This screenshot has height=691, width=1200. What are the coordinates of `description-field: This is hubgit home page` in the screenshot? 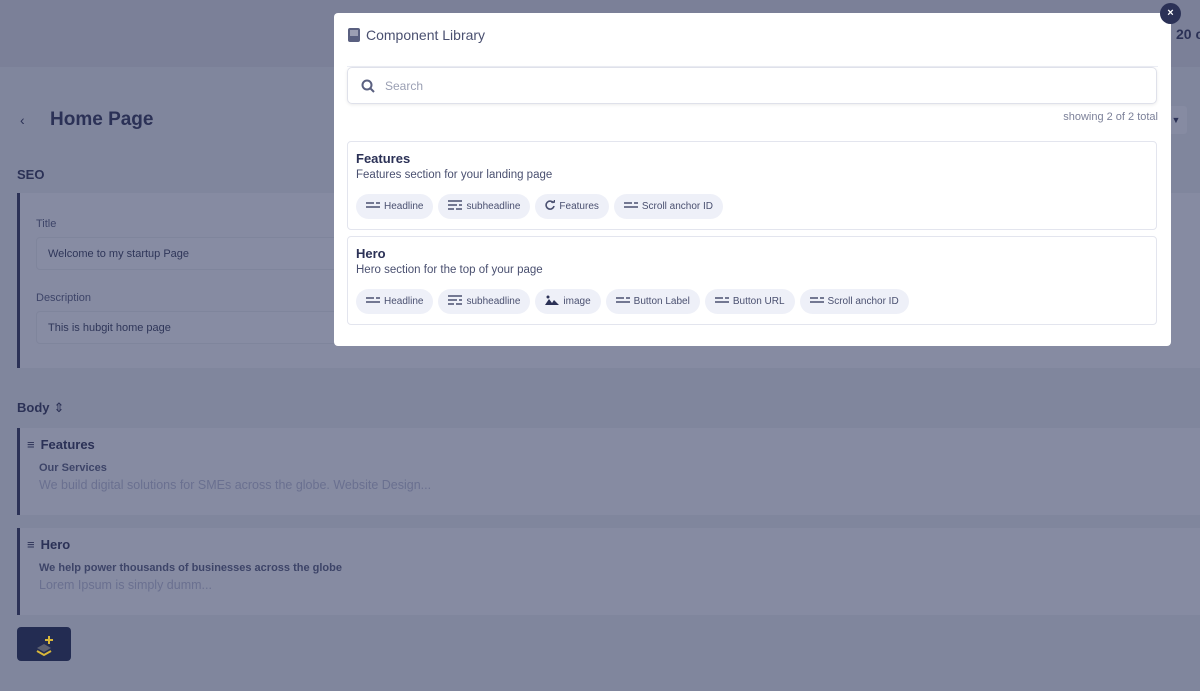 It's located at (201, 327).